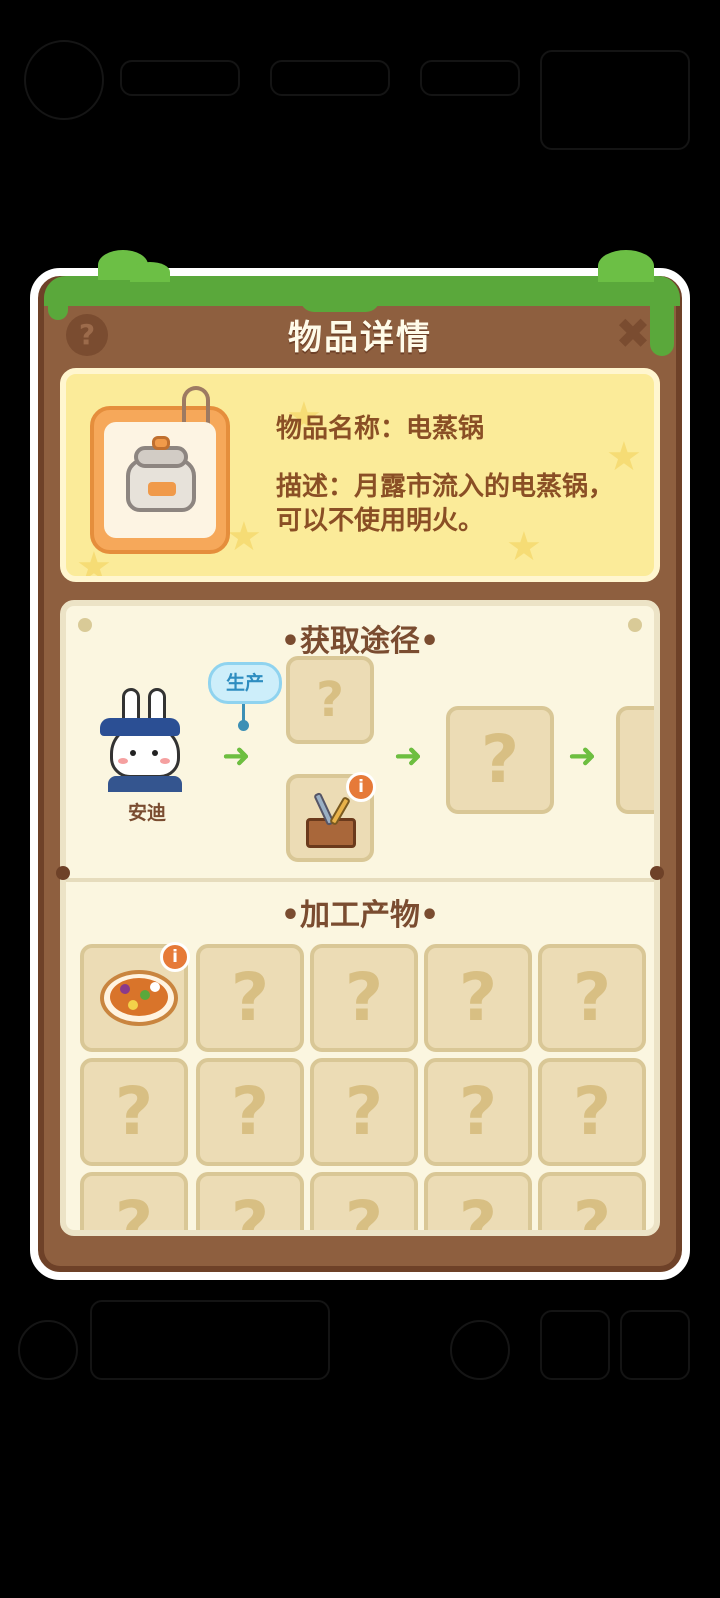 This screenshot has height=1598, width=720. What do you see at coordinates (146, 813) in the screenshot?
I see `character-name: 安迪` at bounding box center [146, 813].